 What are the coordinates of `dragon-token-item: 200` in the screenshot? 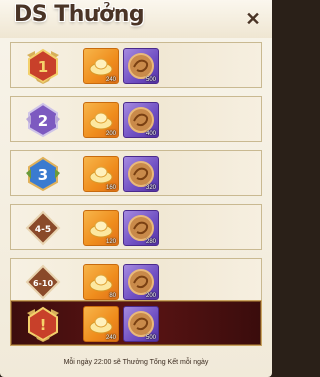 It's located at (141, 282).